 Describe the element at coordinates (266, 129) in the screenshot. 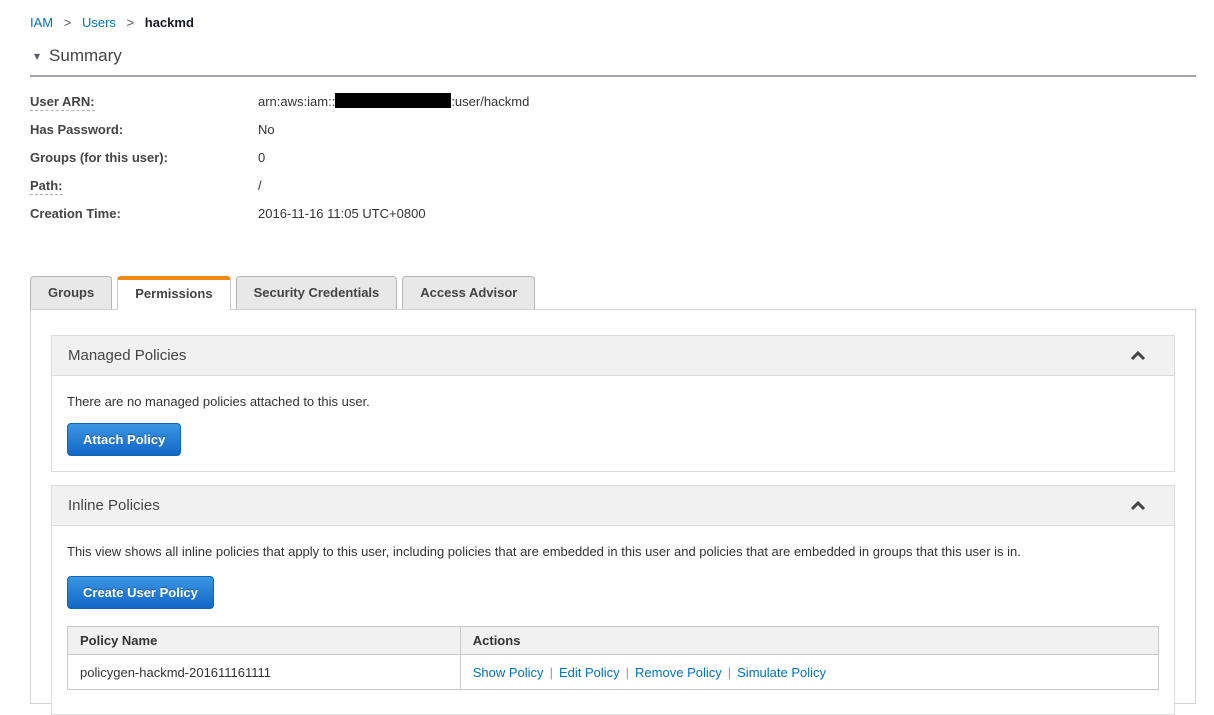

I see `has-password-value: No` at that location.